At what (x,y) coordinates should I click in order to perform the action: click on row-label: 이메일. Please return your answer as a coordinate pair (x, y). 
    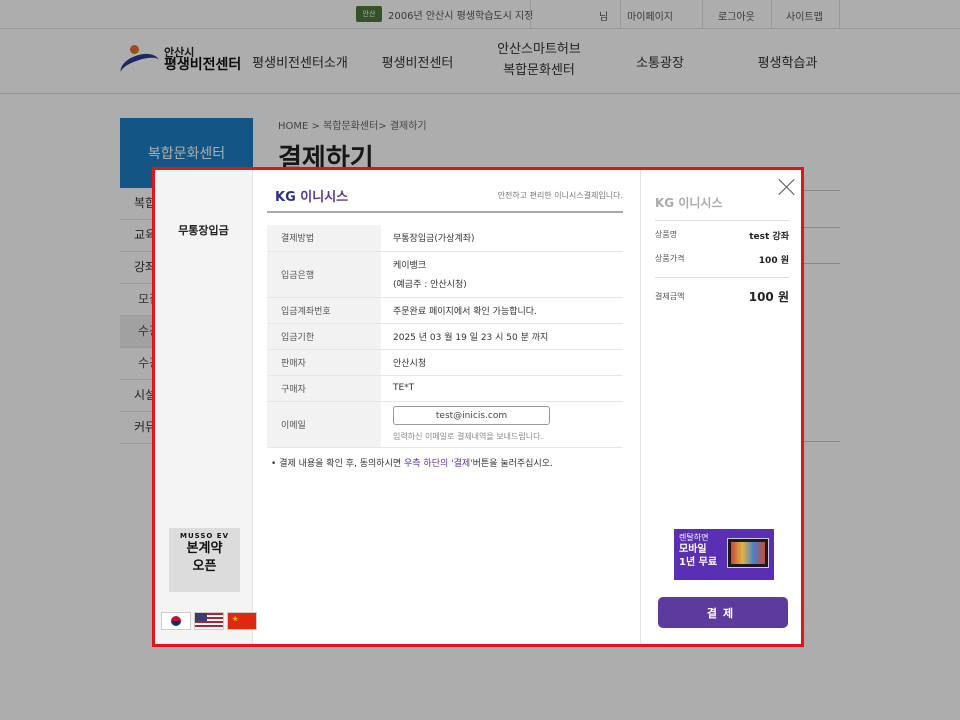
    Looking at the image, I should click on (324, 424).